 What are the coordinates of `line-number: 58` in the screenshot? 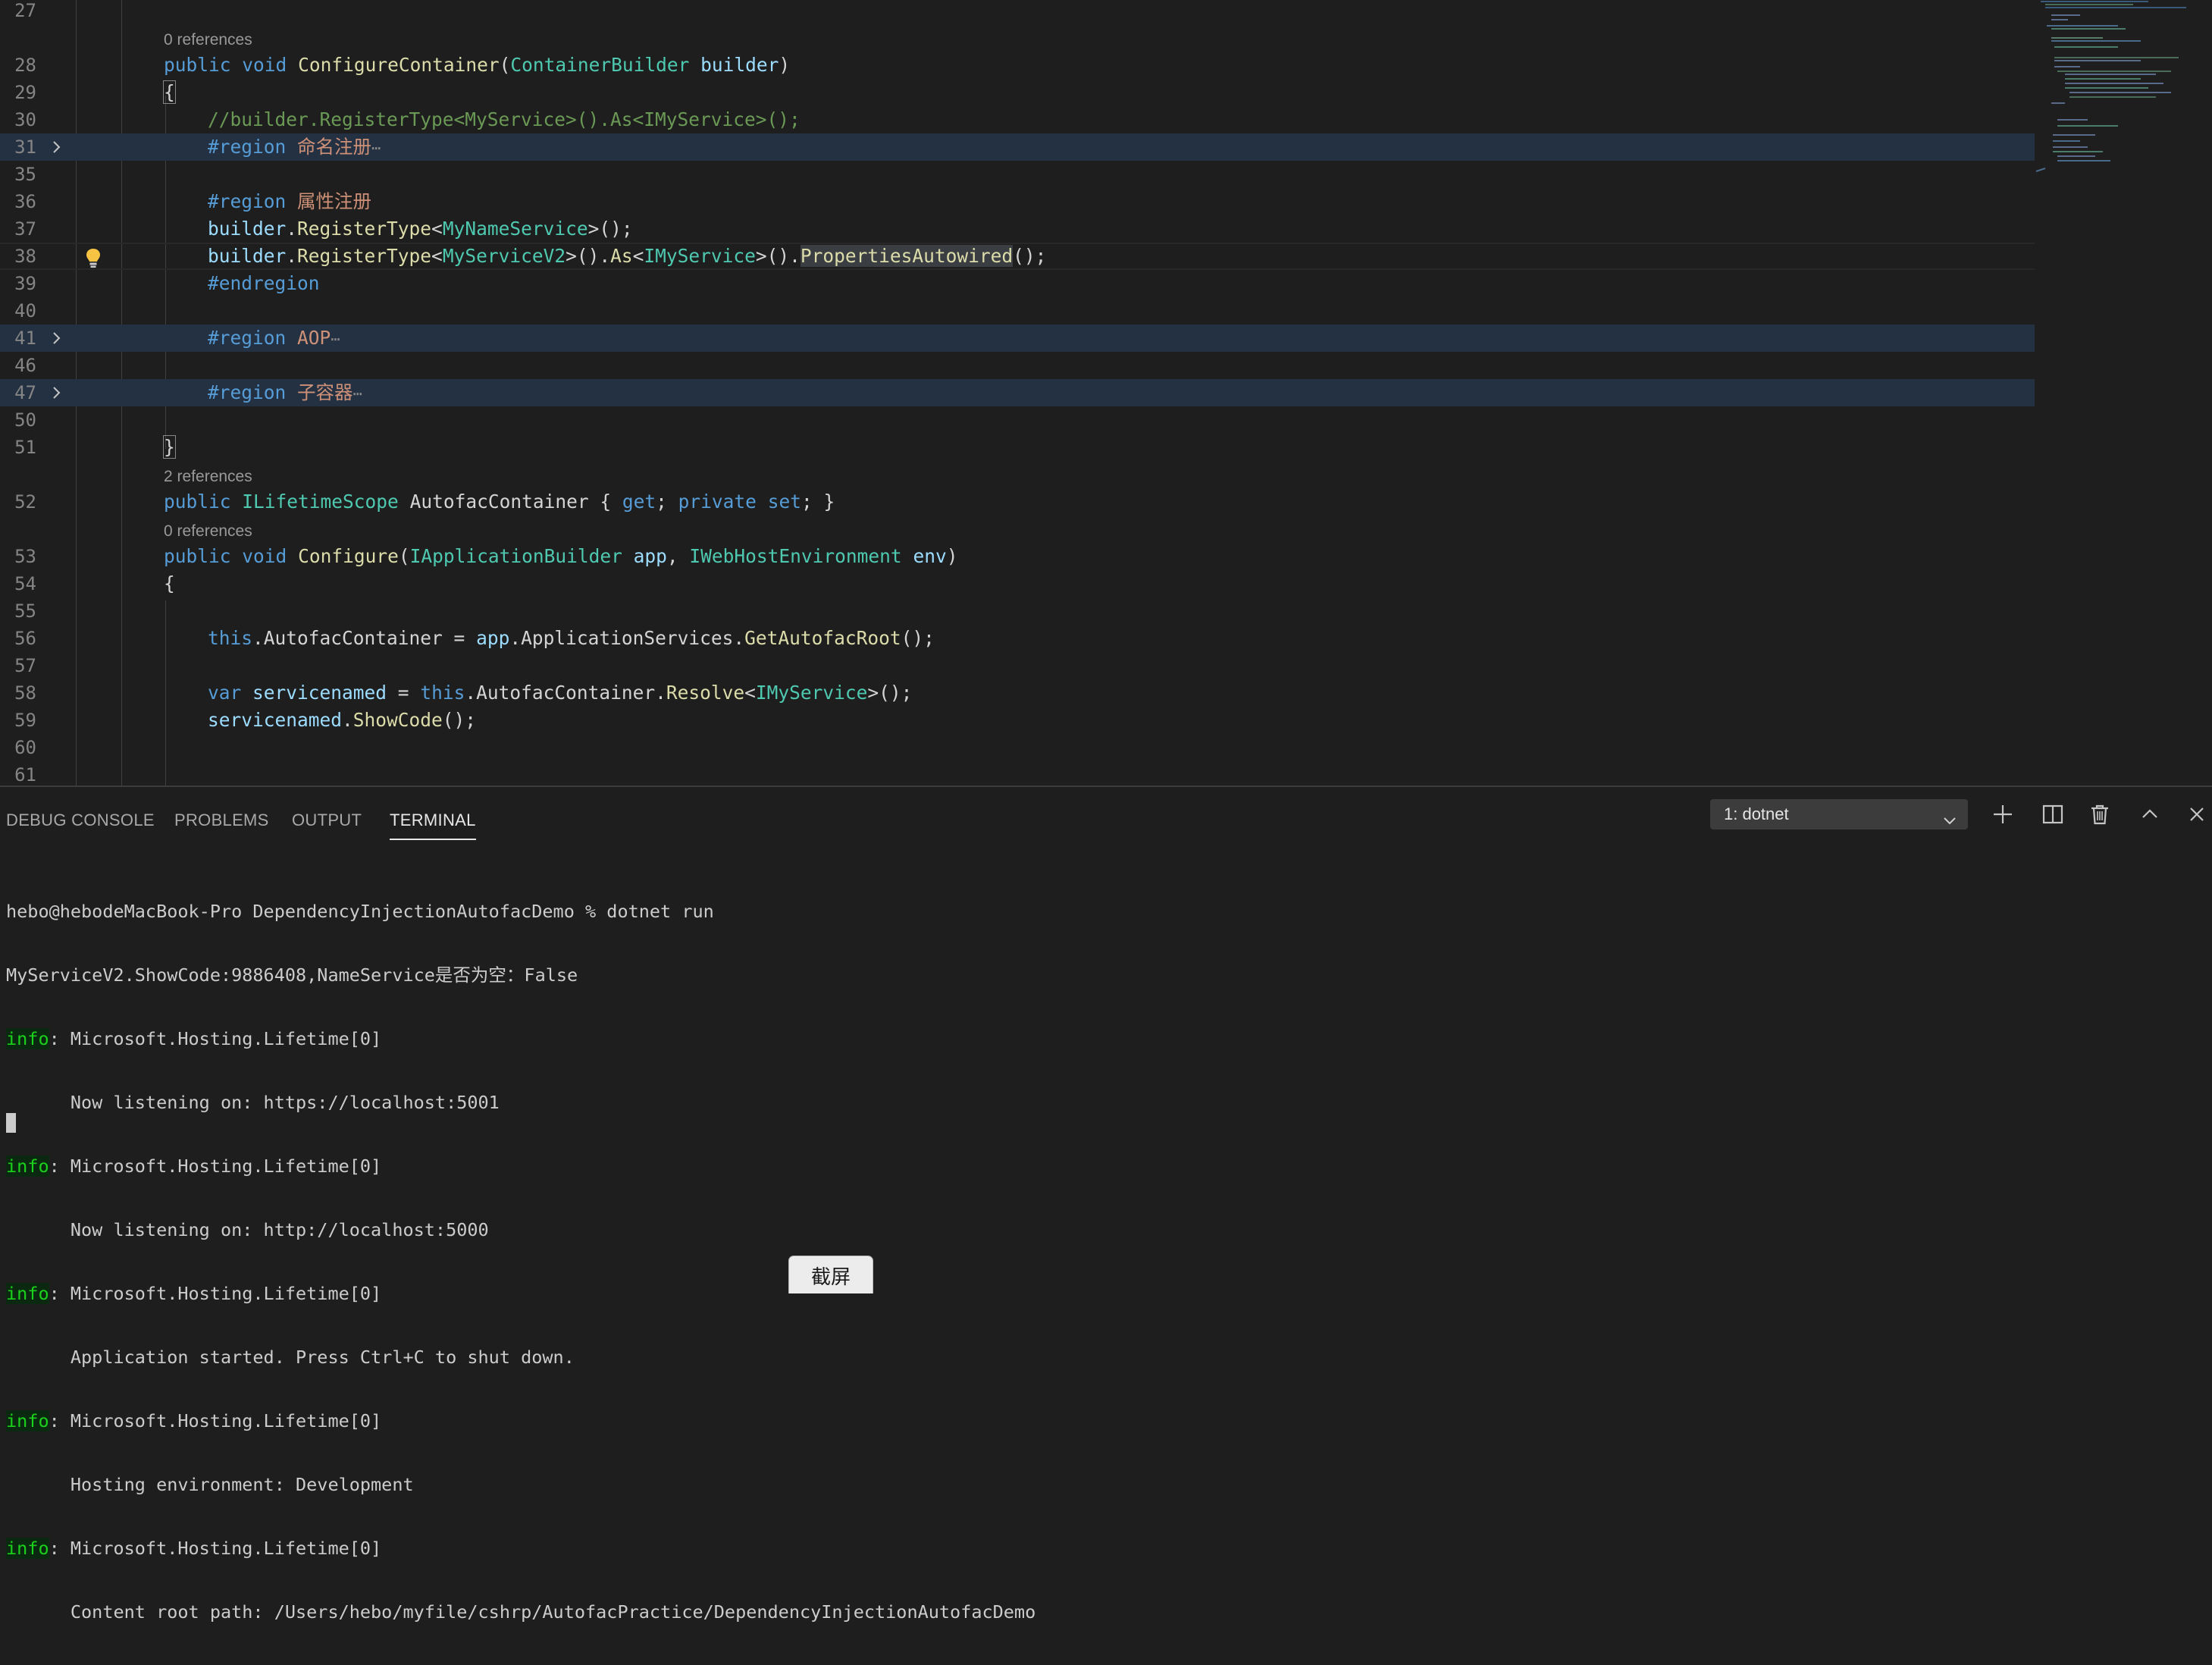 It's located at (25, 693).